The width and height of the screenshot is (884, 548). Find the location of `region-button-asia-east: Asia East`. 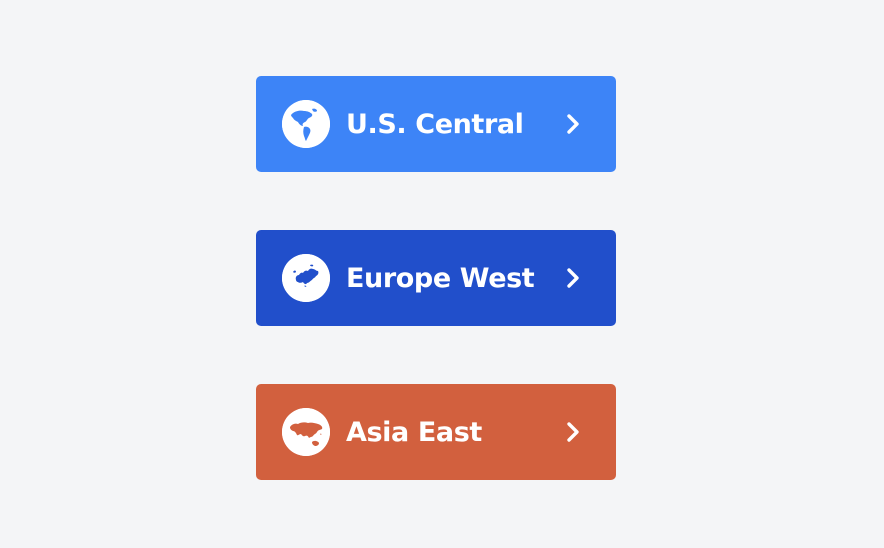

region-button-asia-east: Asia East is located at coordinates (436, 432).